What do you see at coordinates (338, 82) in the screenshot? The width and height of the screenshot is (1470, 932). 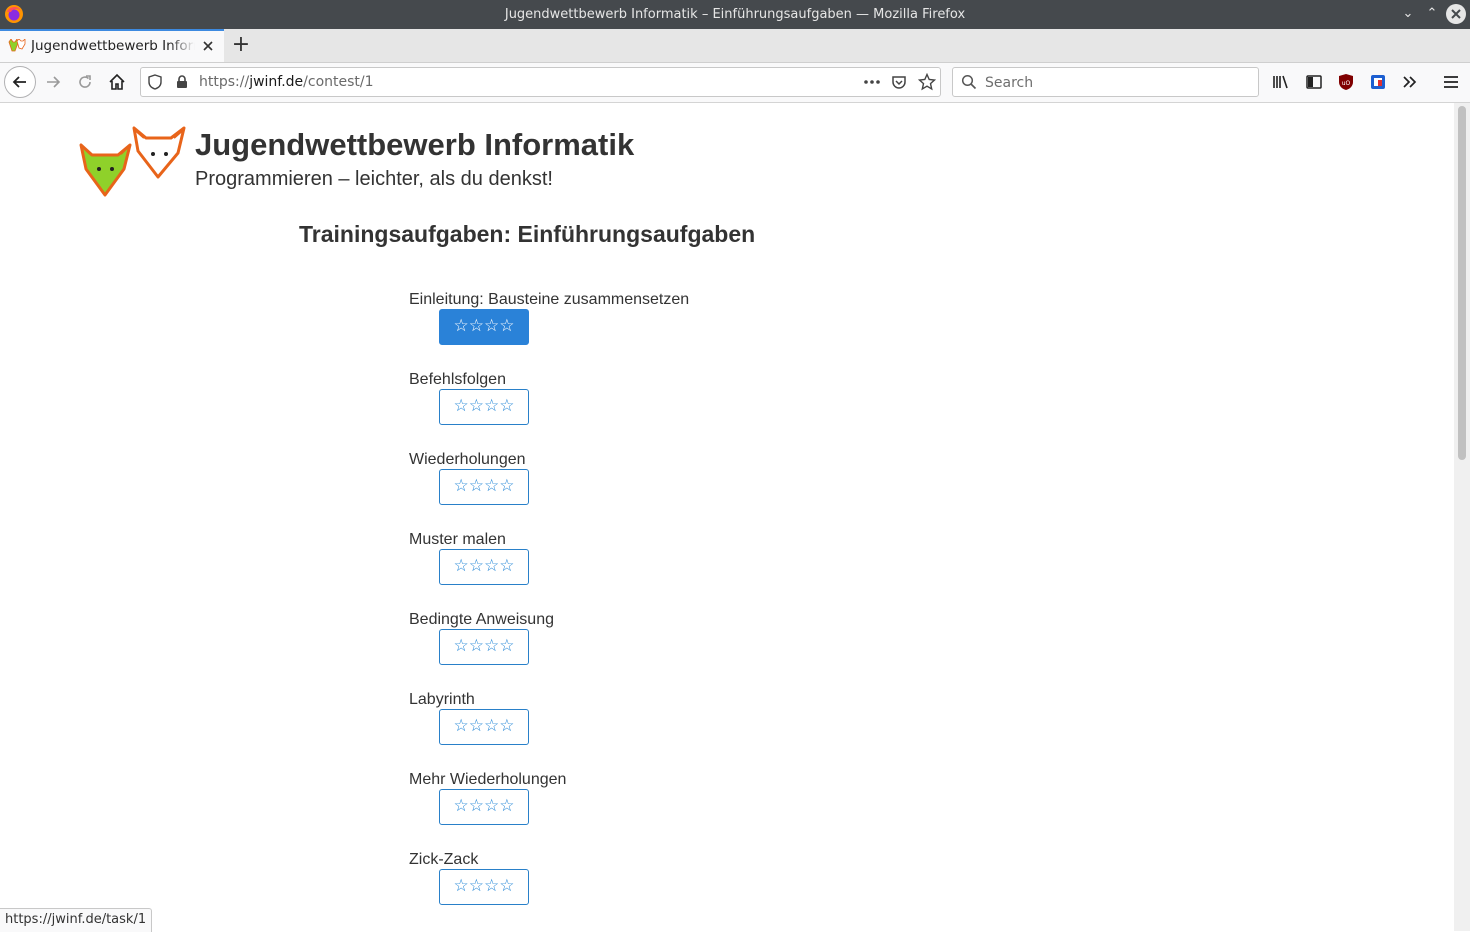 I see `url-path: /contest/1` at bounding box center [338, 82].